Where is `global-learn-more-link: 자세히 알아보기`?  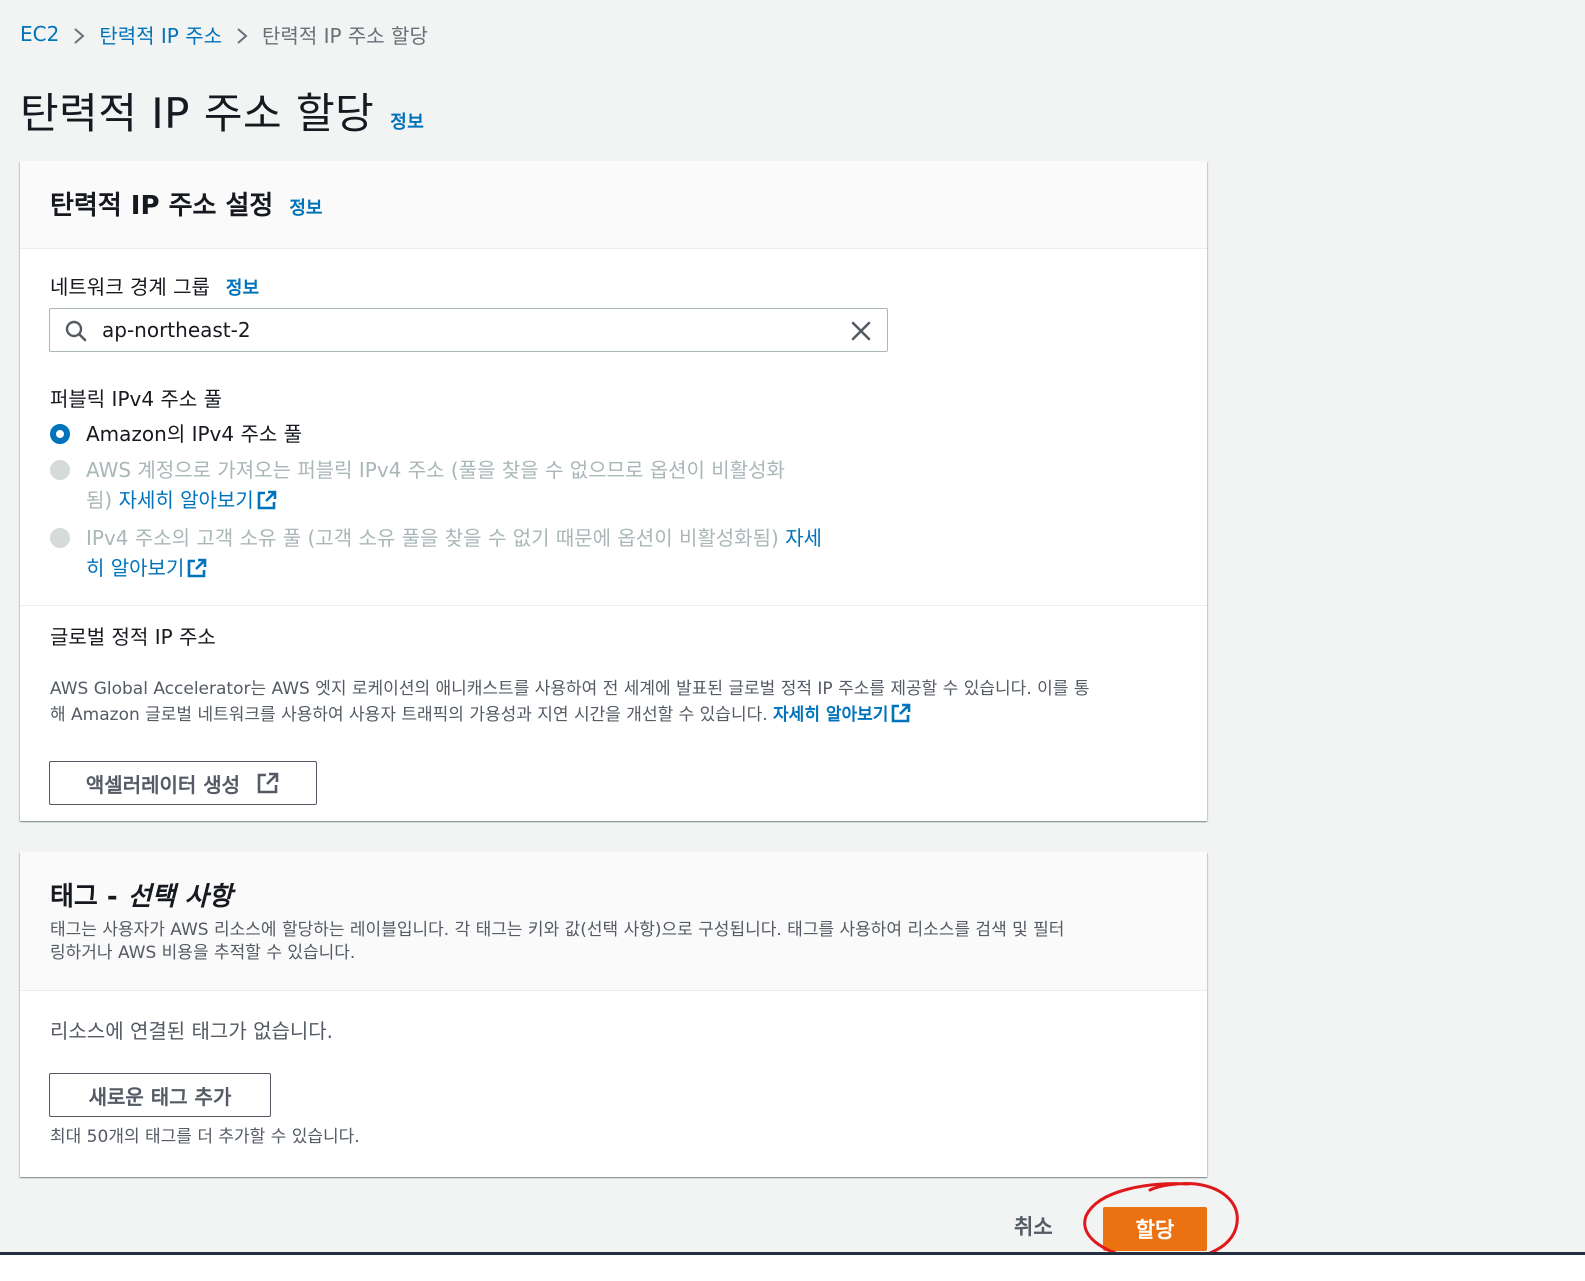
global-learn-more-link: 자세히 알아보기 is located at coordinates (842, 714).